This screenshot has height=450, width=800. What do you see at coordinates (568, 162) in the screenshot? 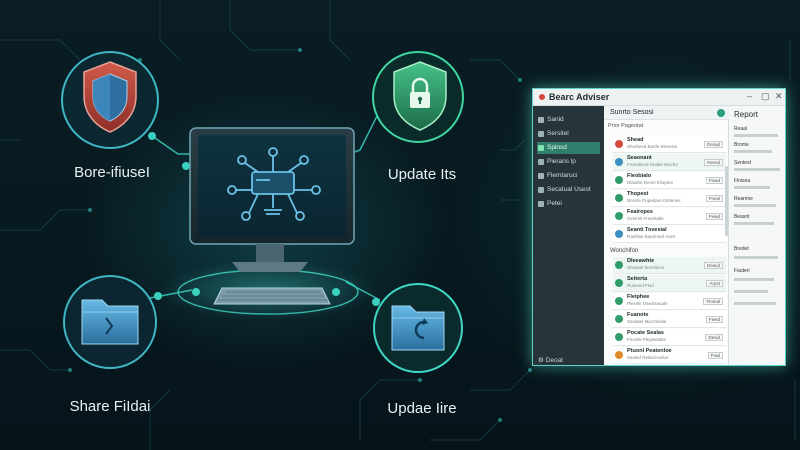
I see `sidebar-item-4: Pieraris lp` at bounding box center [568, 162].